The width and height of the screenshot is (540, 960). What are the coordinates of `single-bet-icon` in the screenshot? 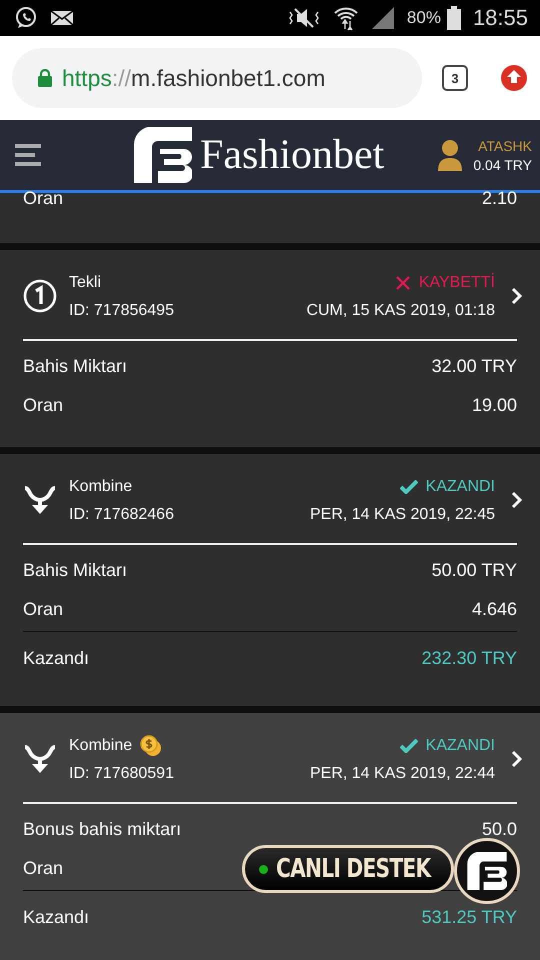 It's located at (40, 296).